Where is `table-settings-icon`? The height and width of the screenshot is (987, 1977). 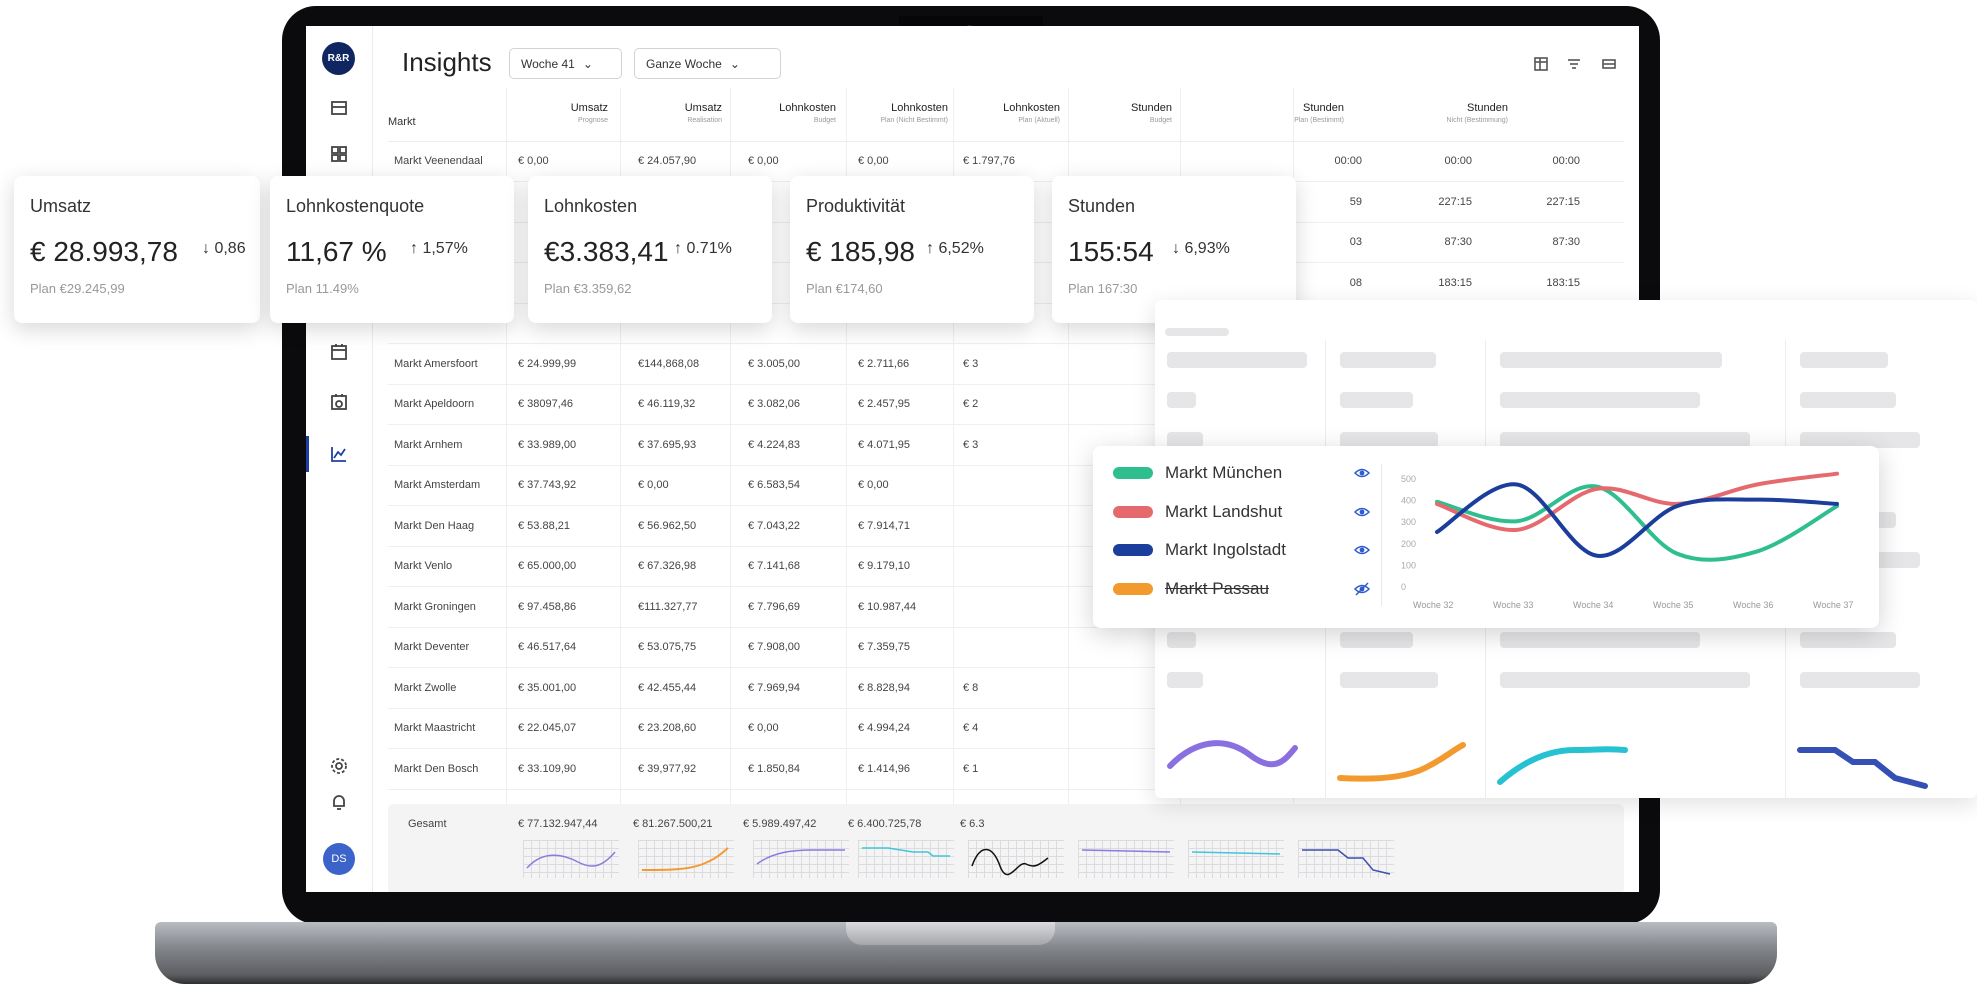
table-settings-icon is located at coordinates (1541, 64).